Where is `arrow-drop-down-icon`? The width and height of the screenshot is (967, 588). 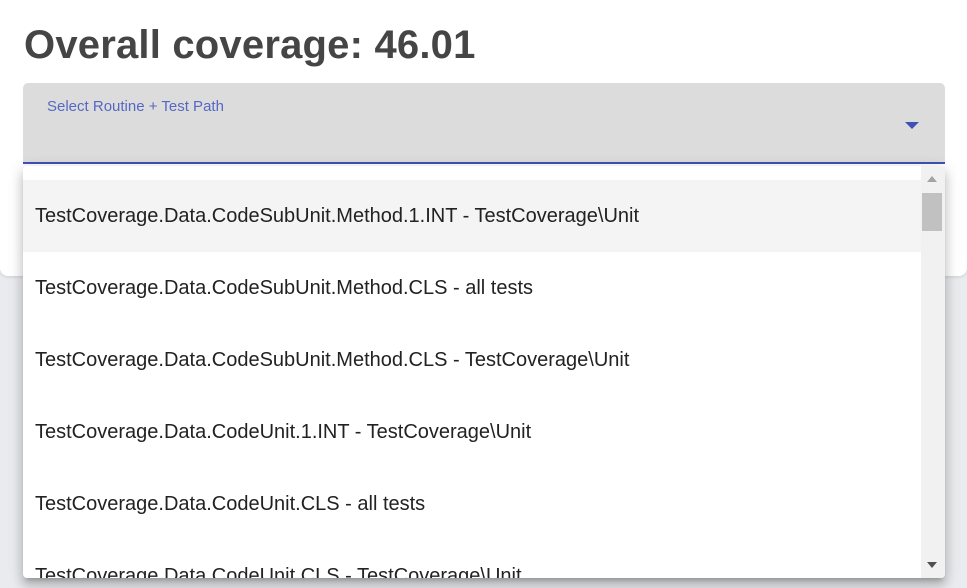
arrow-drop-down-icon is located at coordinates (912, 125).